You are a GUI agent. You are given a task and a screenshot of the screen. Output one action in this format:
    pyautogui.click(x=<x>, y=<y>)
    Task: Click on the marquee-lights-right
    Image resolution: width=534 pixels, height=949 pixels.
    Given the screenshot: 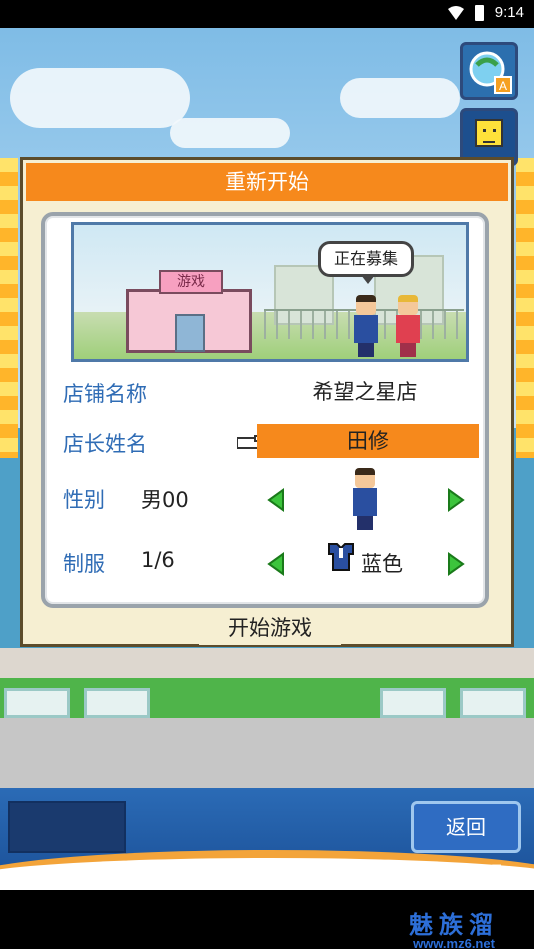 What is the action you would take?
    pyautogui.click(x=525, y=308)
    